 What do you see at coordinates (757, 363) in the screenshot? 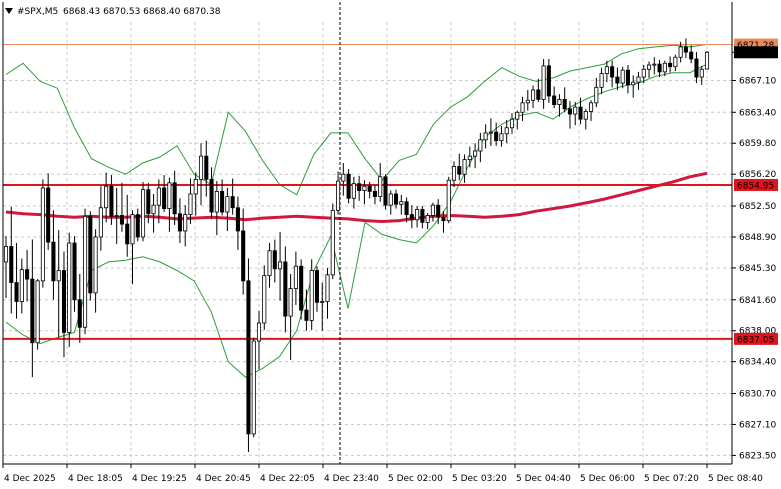
I see `y-tick-label: 6834.40` at bounding box center [757, 363].